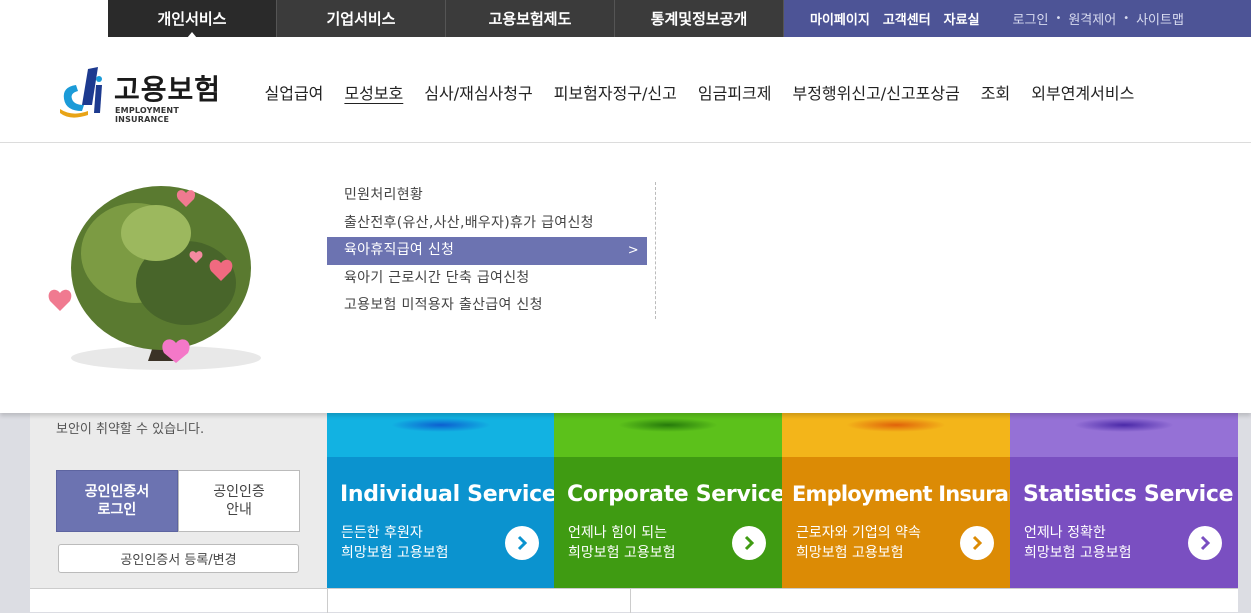  What do you see at coordinates (81, 92) in the screenshot?
I see `logo-mark-icon` at bounding box center [81, 92].